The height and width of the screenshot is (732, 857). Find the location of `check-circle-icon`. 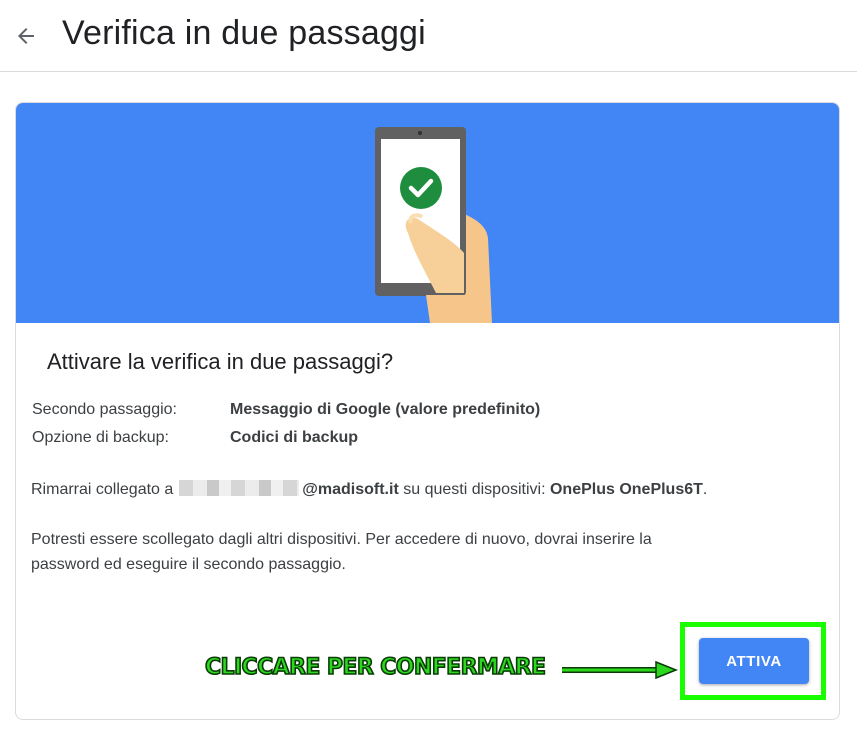

check-circle-icon is located at coordinates (421, 188).